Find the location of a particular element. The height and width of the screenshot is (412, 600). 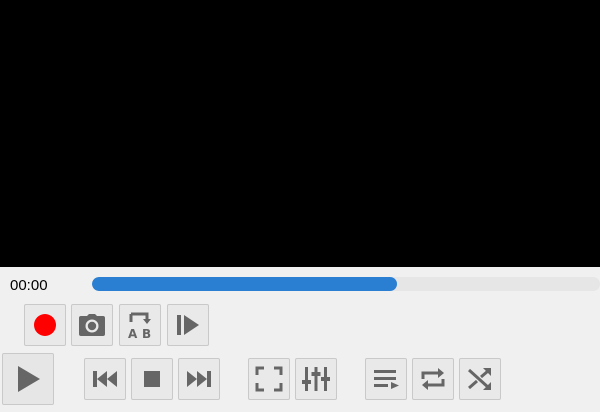

equalizer-icon is located at coordinates (316, 379).